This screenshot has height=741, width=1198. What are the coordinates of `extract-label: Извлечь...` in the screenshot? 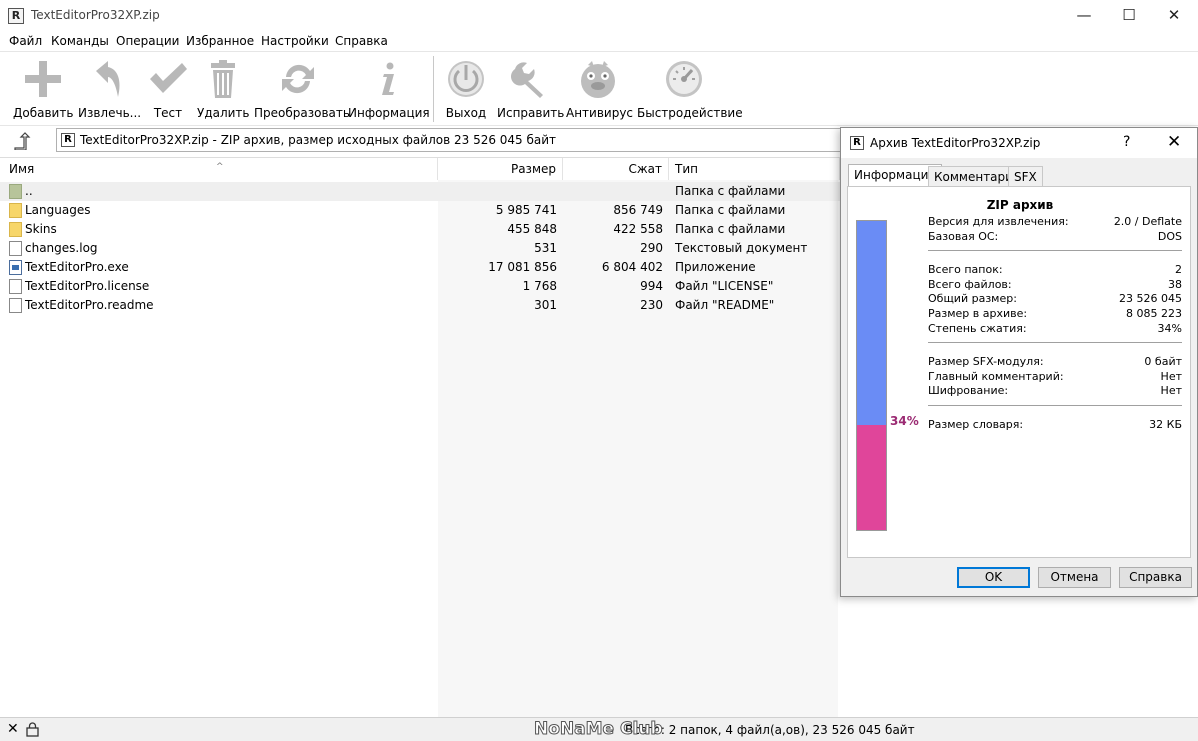 It's located at (110, 113).